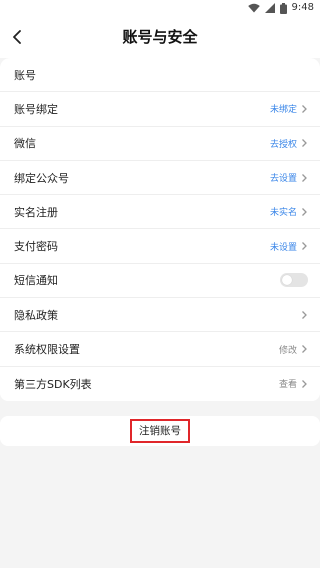 This screenshot has height=568, width=320. Describe the element at coordinates (36, 281) in the screenshot. I see `row-label: 短信通知` at that location.